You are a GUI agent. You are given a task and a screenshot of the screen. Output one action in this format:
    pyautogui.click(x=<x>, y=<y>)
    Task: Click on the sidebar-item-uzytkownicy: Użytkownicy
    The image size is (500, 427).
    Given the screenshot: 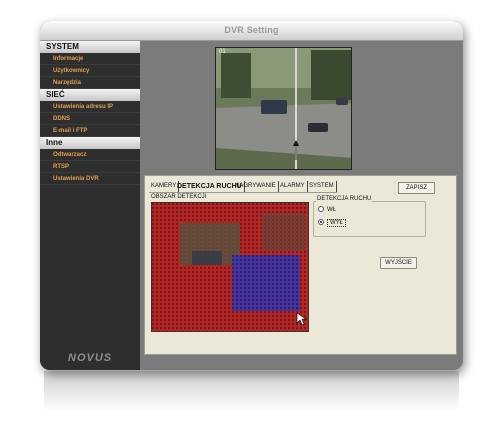 What is the action you would take?
    pyautogui.click(x=90, y=71)
    